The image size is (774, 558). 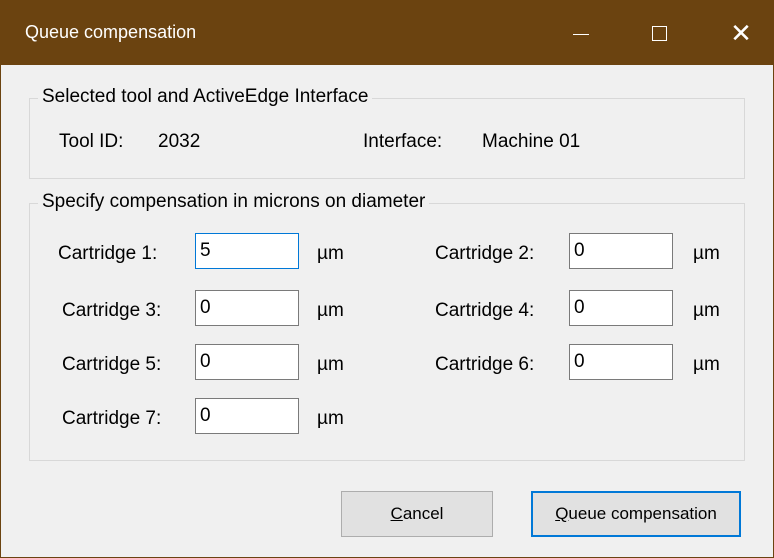 I want to click on cartridge-1-input, so click(x=247, y=251).